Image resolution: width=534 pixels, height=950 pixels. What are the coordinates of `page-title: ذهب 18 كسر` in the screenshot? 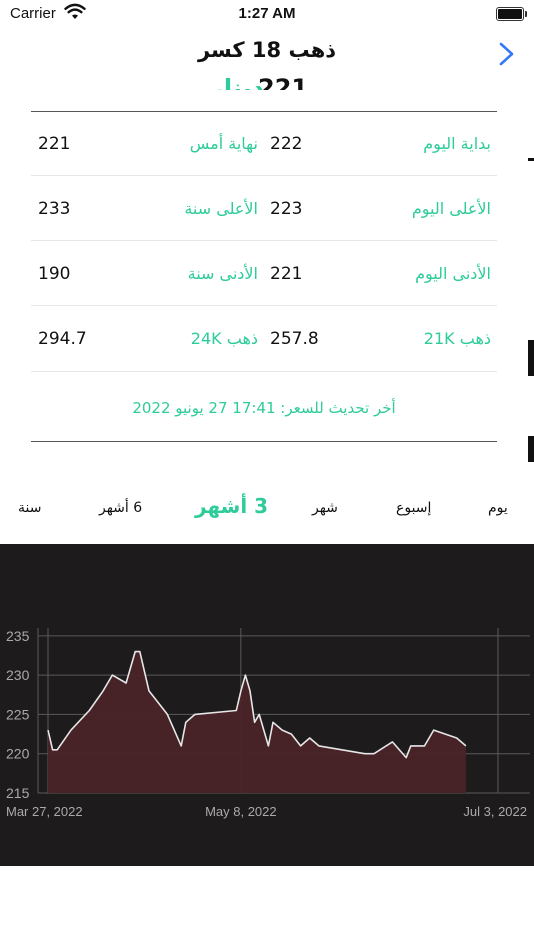 It's located at (267, 50).